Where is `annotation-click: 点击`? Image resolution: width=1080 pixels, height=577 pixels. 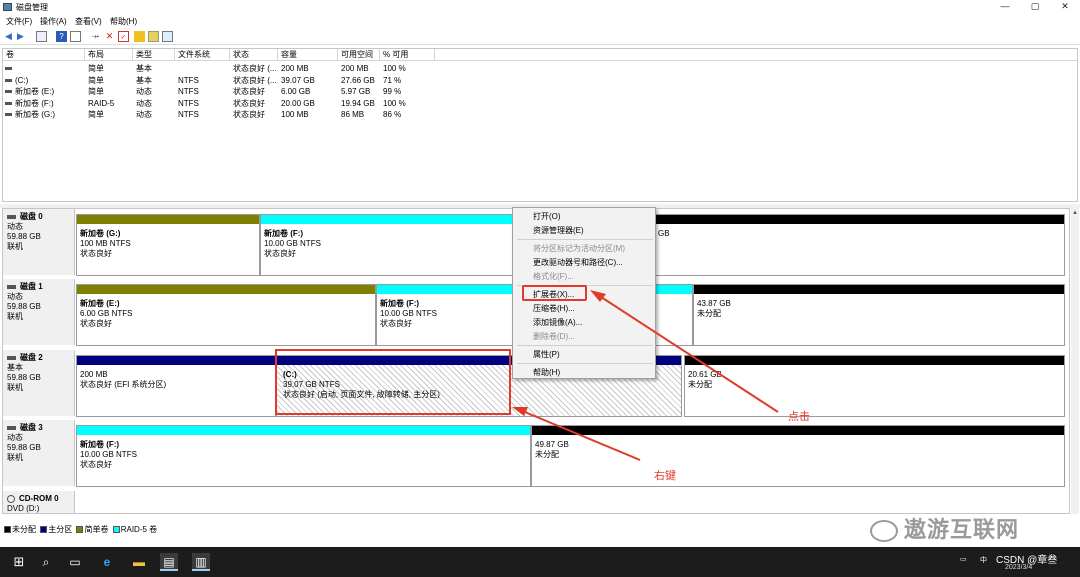 annotation-click: 点击 is located at coordinates (799, 417).